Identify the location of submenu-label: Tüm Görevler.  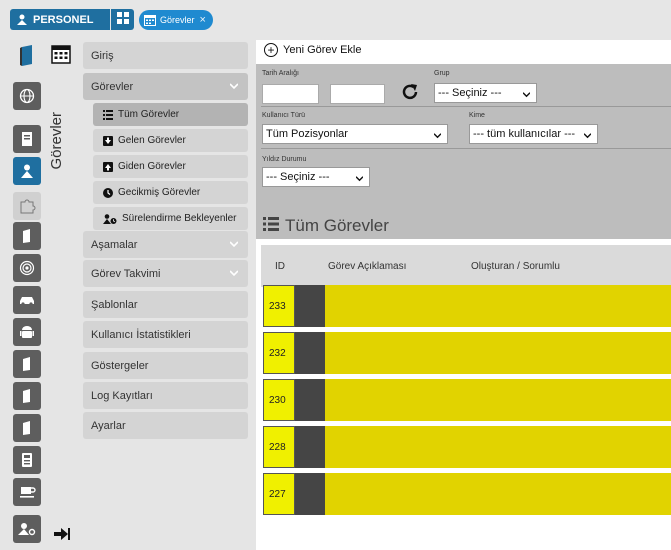
(149, 114).